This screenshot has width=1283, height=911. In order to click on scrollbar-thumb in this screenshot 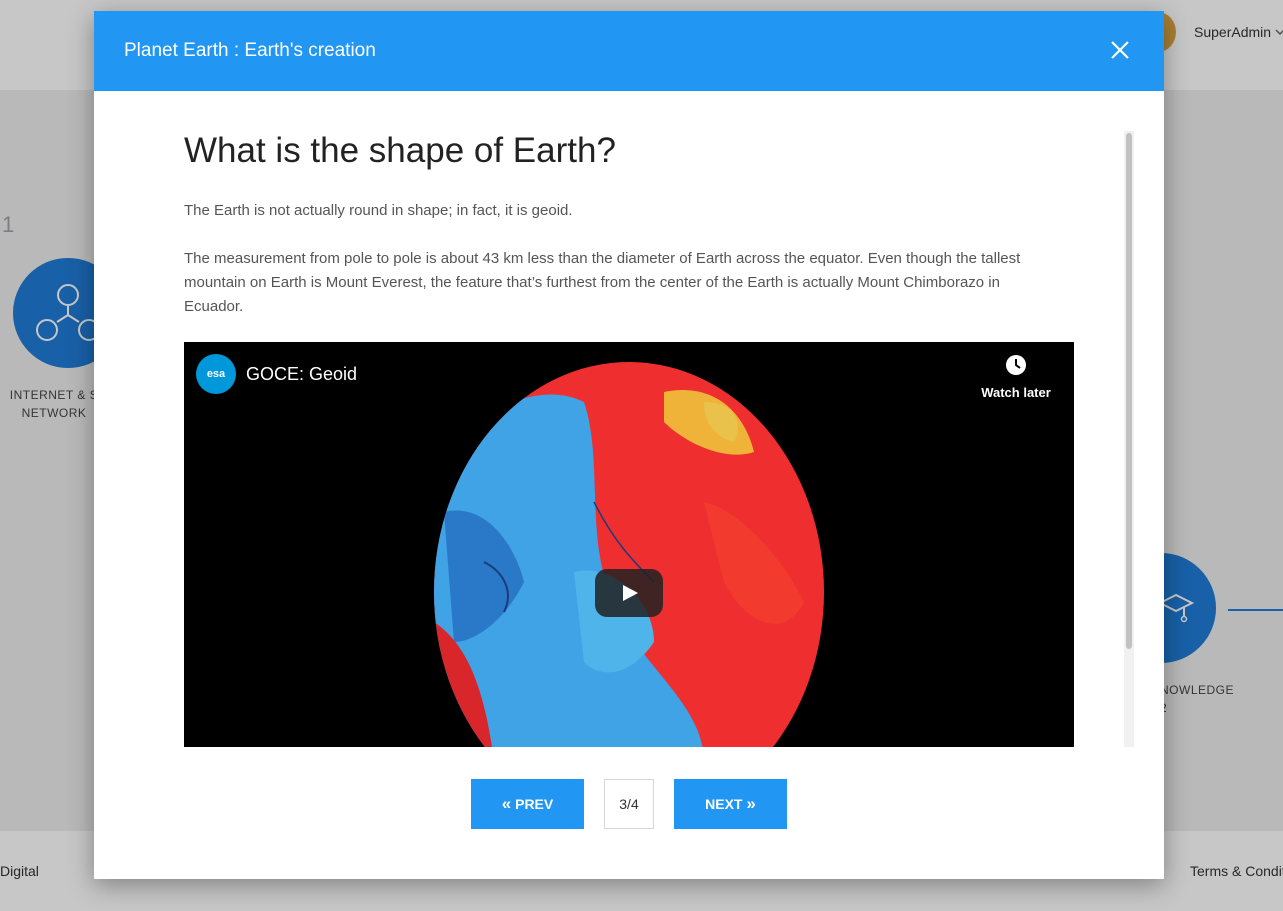, I will do `click(1129, 391)`.